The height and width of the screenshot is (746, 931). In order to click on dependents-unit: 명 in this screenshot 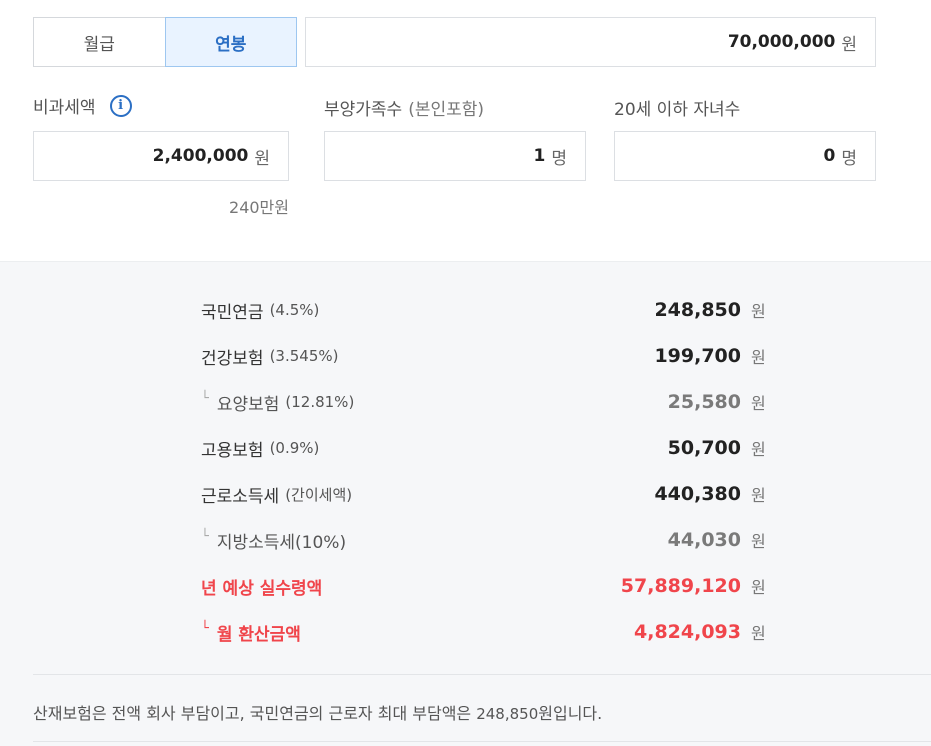, I will do `click(559, 158)`.